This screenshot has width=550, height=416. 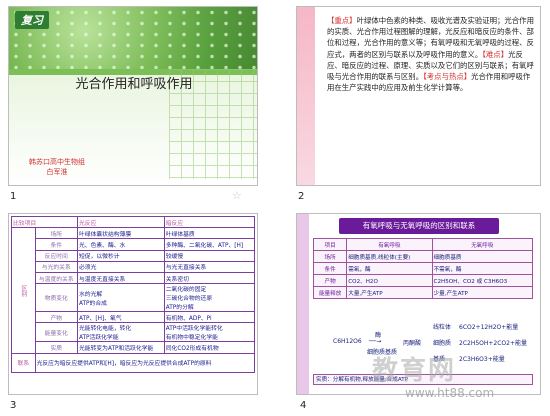 I want to click on row-label: 与光的关系, so click(x=56, y=266).